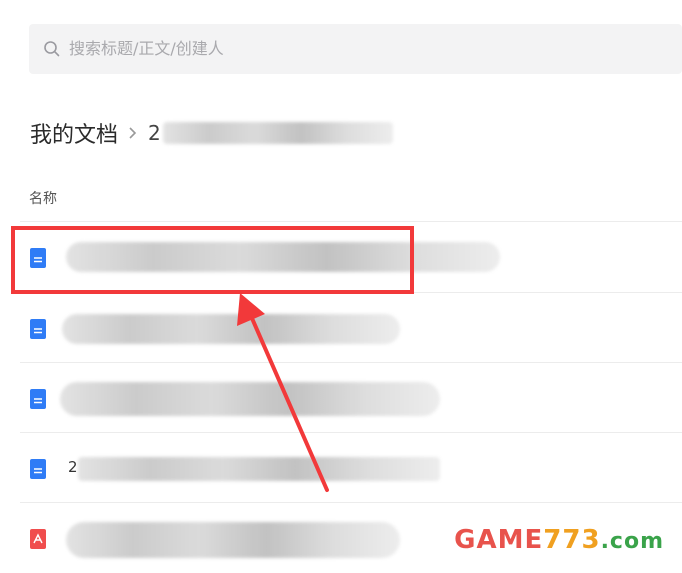 The height and width of the screenshot is (573, 682). I want to click on site-watermark-logo: GAME773.com, so click(559, 540).